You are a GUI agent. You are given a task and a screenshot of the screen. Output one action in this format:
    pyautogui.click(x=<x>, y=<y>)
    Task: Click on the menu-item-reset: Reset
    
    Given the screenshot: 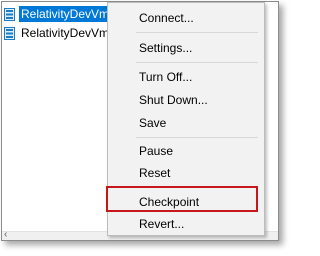 What is the action you would take?
    pyautogui.click(x=186, y=173)
    